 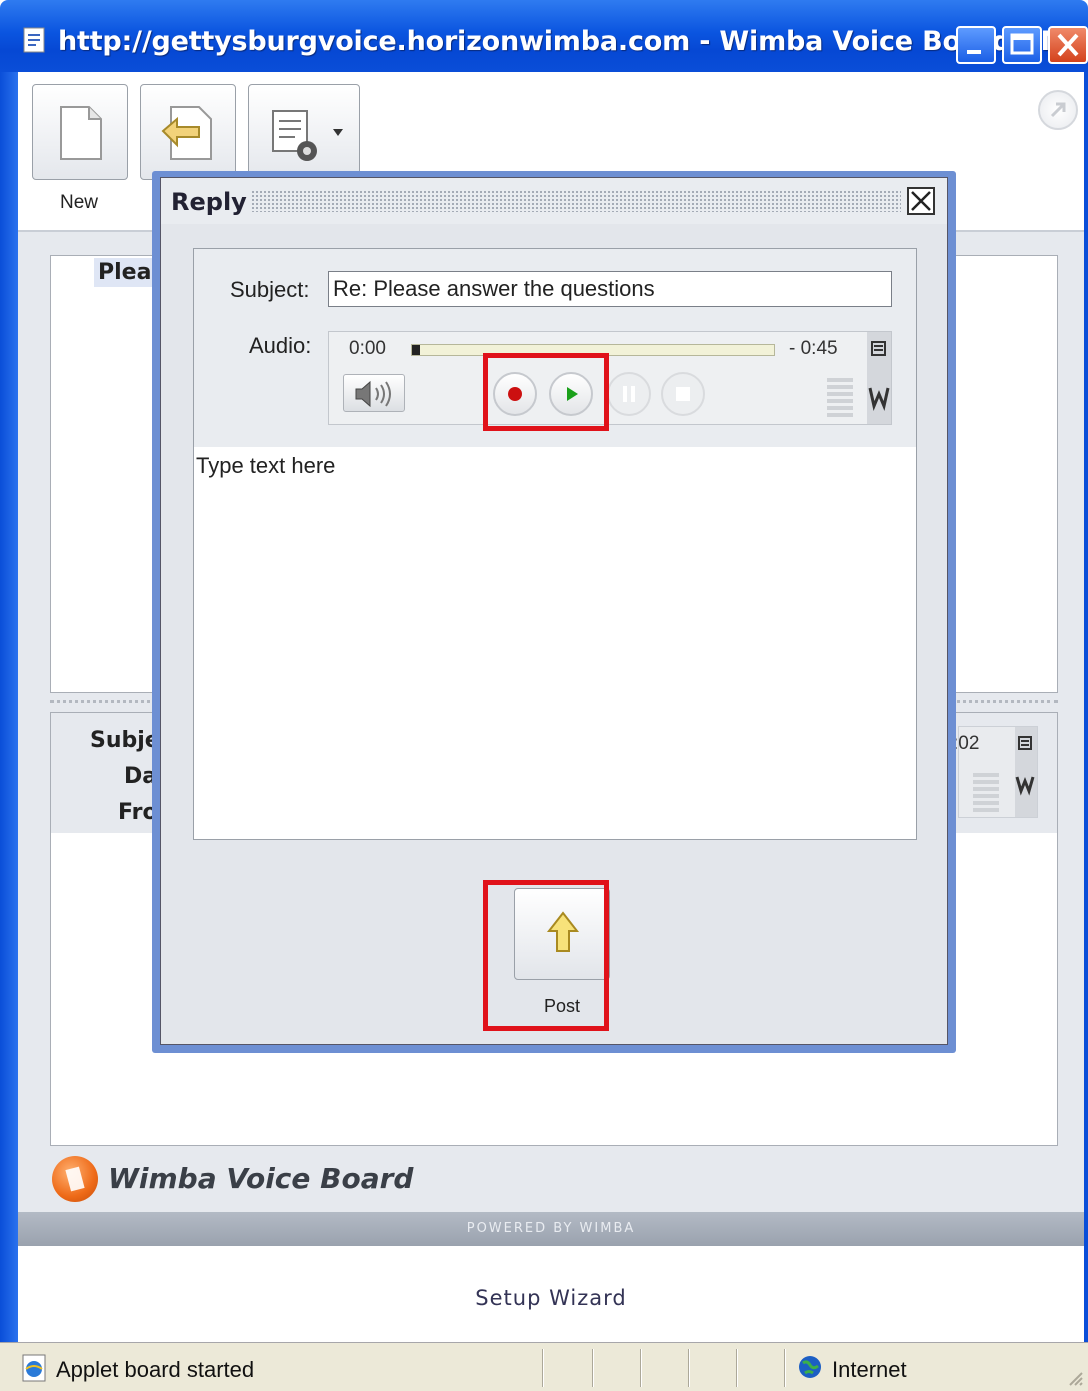 I want to click on status-bar: Applet board started Internet, so click(x=544, y=1366).